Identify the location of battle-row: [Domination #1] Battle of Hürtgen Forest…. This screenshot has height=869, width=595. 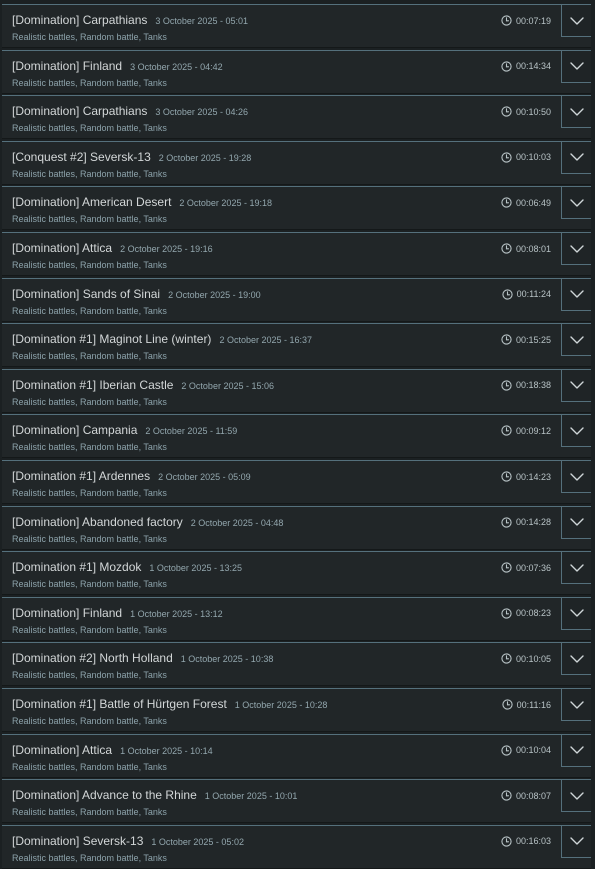
(296, 710).